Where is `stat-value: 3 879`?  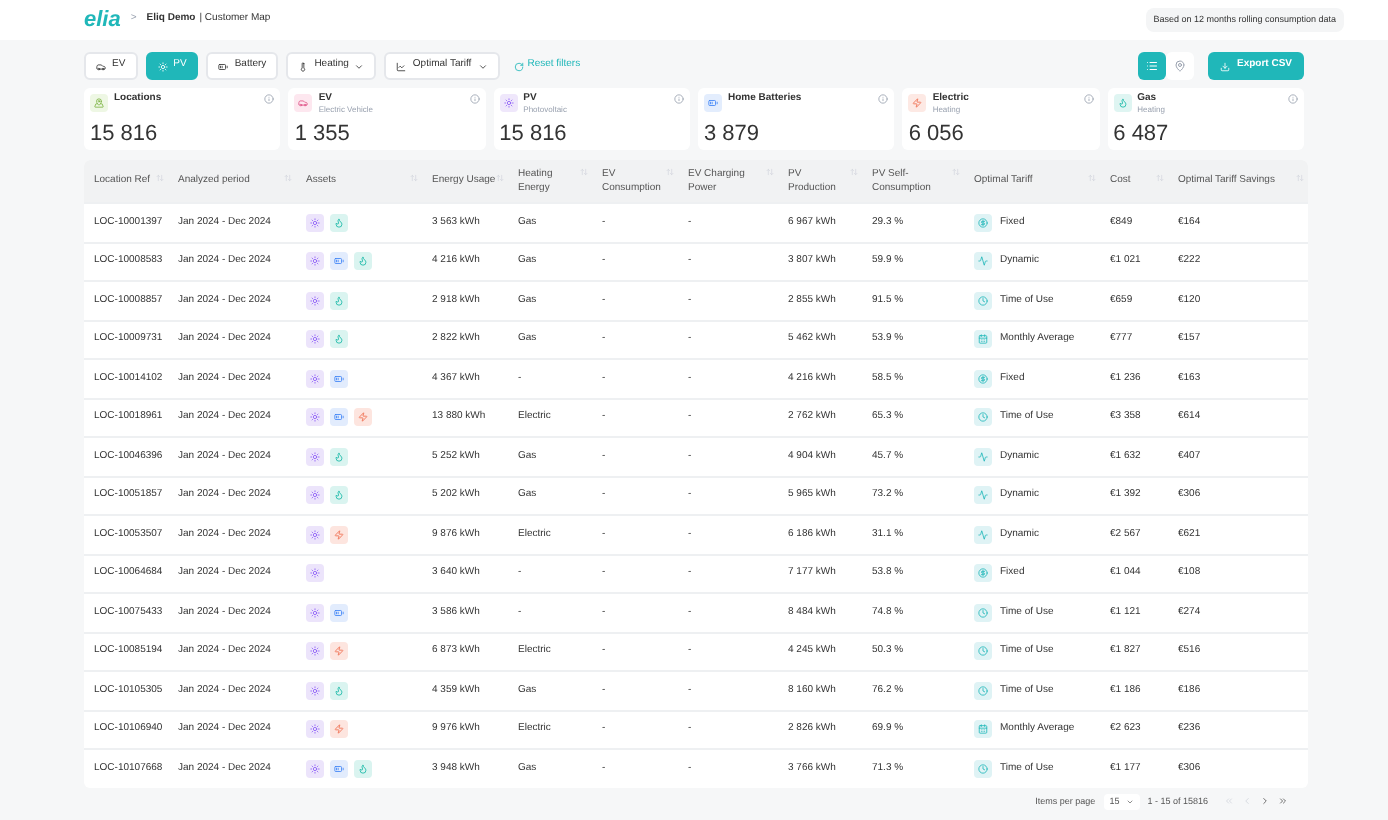 stat-value: 3 879 is located at coordinates (732, 135).